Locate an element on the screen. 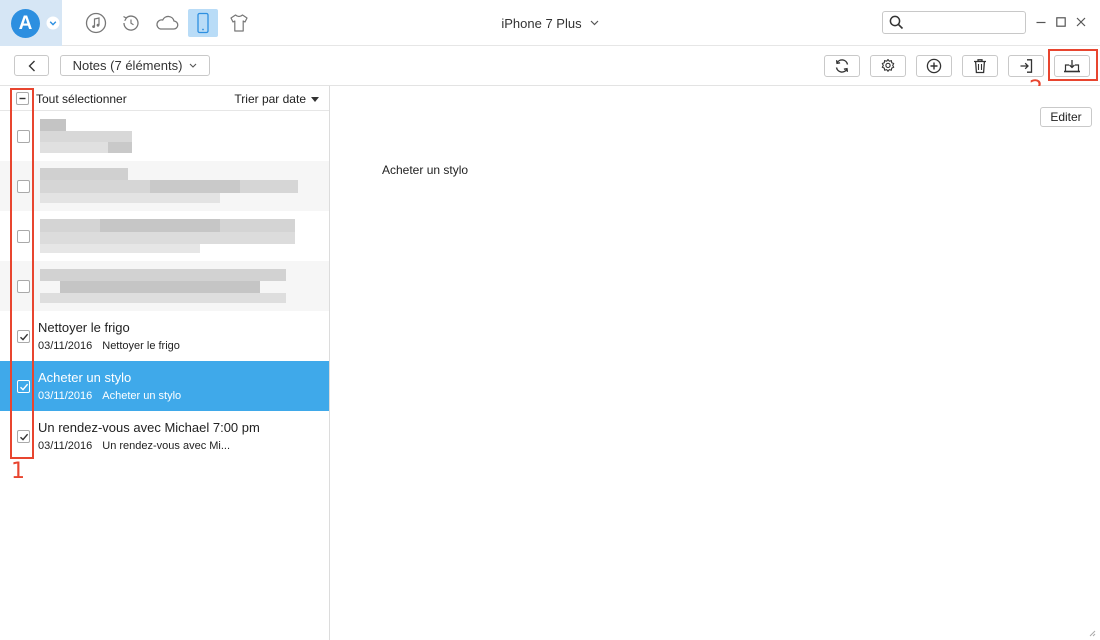  edit-button: Editer is located at coordinates (1066, 117).